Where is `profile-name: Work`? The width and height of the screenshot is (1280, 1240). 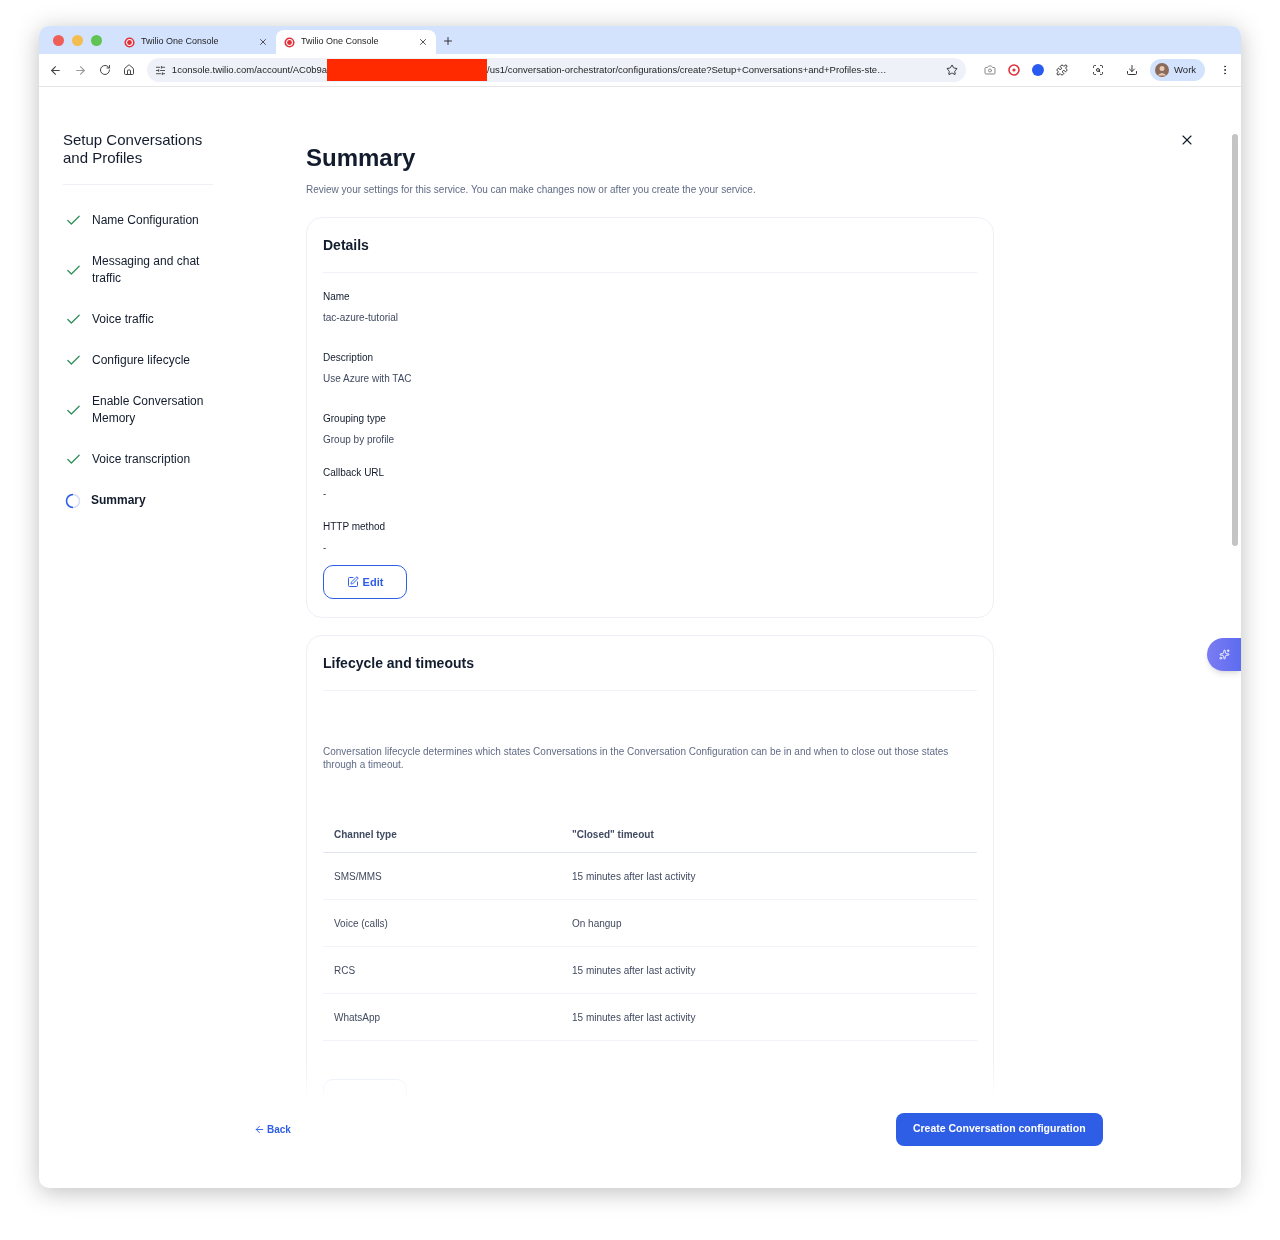 profile-name: Work is located at coordinates (1185, 69).